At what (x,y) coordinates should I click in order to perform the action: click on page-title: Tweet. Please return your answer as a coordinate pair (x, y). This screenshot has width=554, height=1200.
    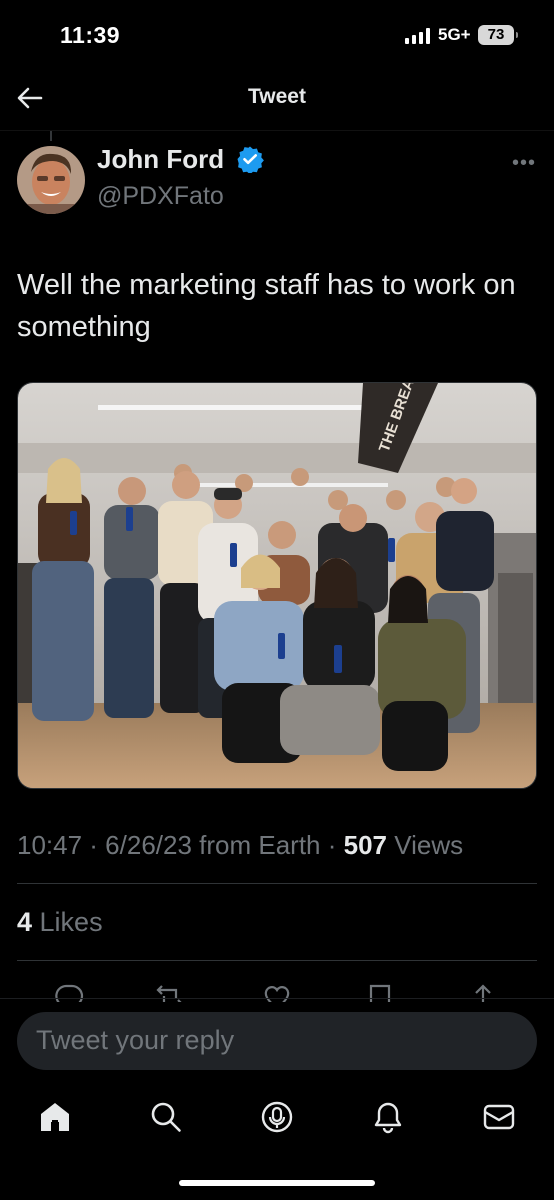
    Looking at the image, I should click on (277, 96).